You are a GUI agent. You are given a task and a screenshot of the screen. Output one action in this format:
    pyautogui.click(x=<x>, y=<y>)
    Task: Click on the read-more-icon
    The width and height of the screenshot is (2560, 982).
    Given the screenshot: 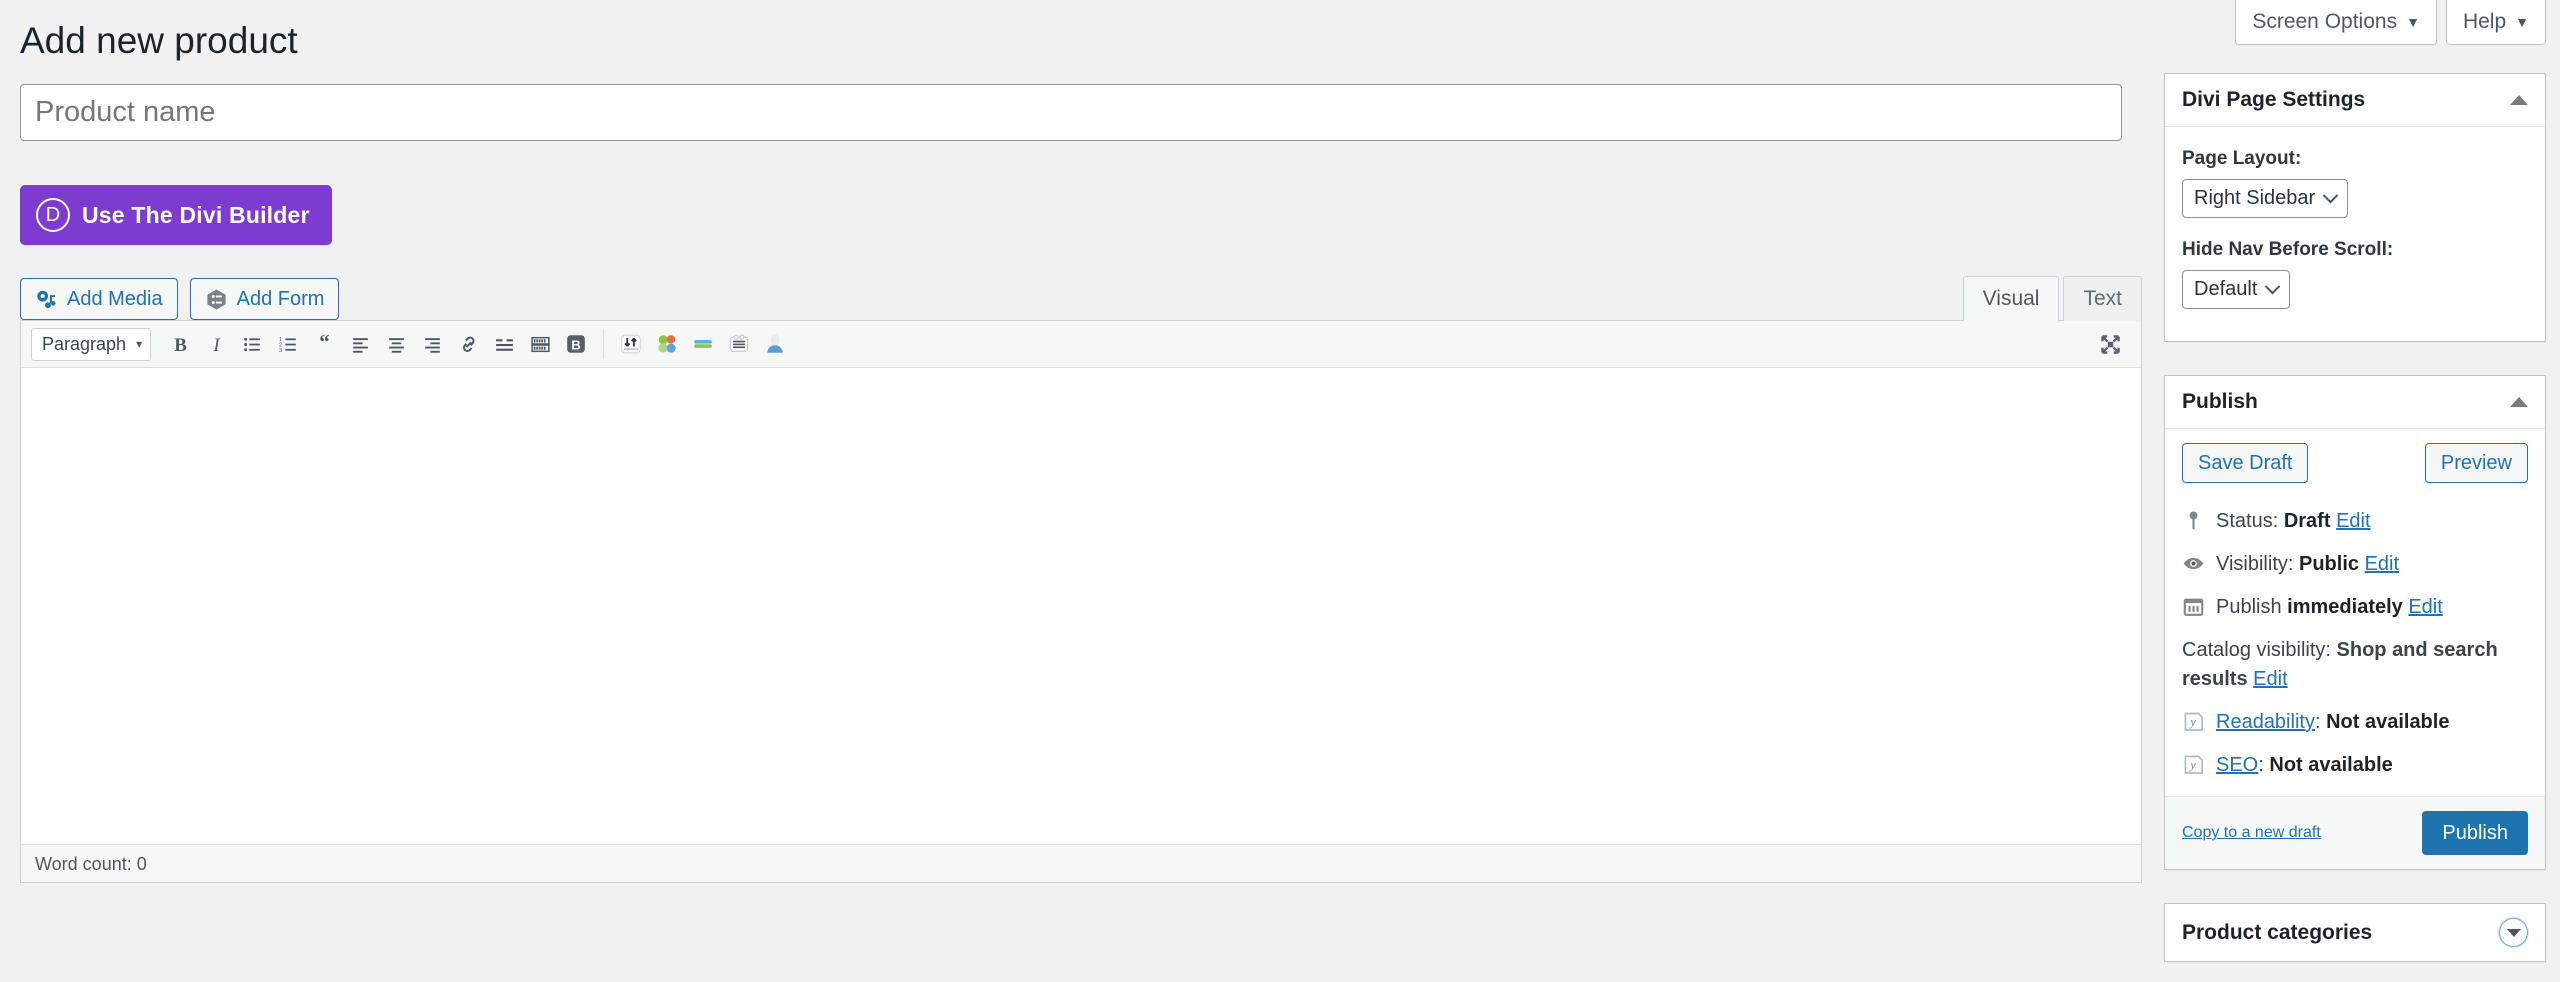 What is the action you would take?
    pyautogui.click(x=504, y=344)
    